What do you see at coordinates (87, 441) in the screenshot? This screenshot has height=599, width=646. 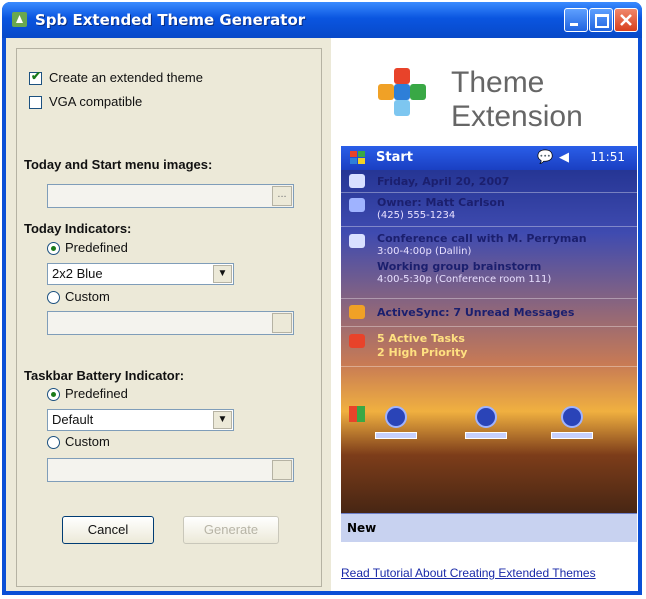 I see `battery-custom-label: Custom` at bounding box center [87, 441].